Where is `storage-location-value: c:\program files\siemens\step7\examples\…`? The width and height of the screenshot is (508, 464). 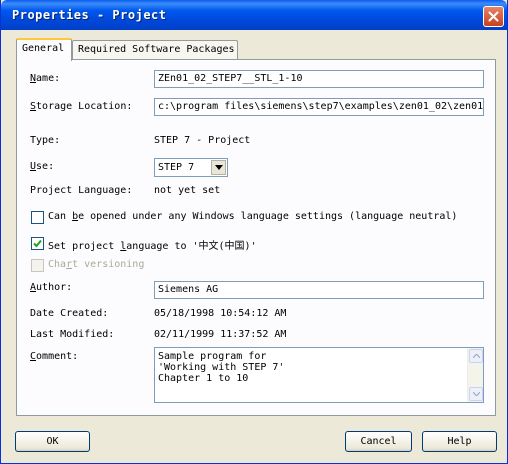
storage-location-value: c:\program files\siemens\step7\examples\… is located at coordinates (321, 106).